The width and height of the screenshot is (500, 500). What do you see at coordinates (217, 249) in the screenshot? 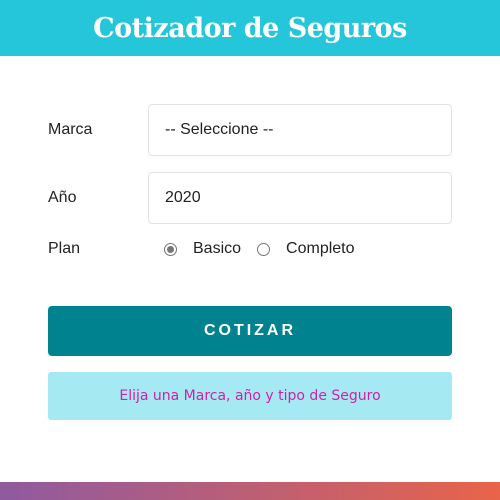
I see `plan-basico-label: Basico` at bounding box center [217, 249].